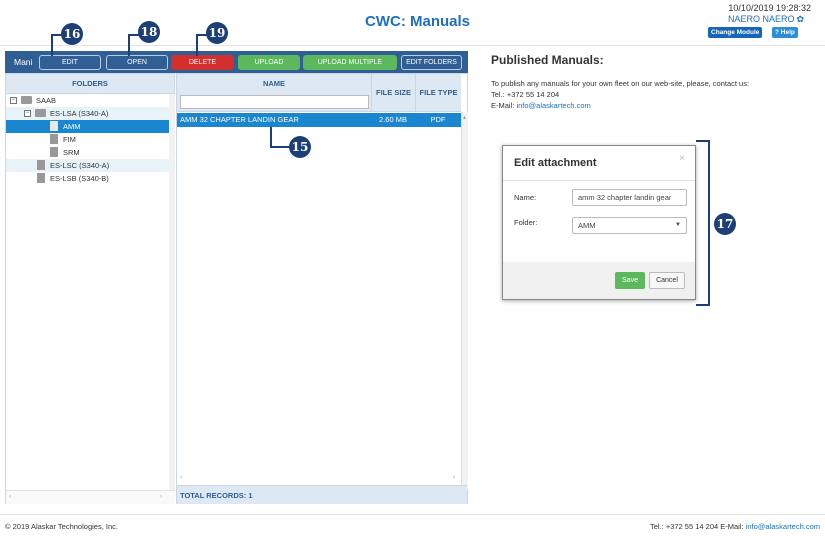  Describe the element at coordinates (629, 197) in the screenshot. I see `name-field: amm 32 chapter landin gear` at that location.